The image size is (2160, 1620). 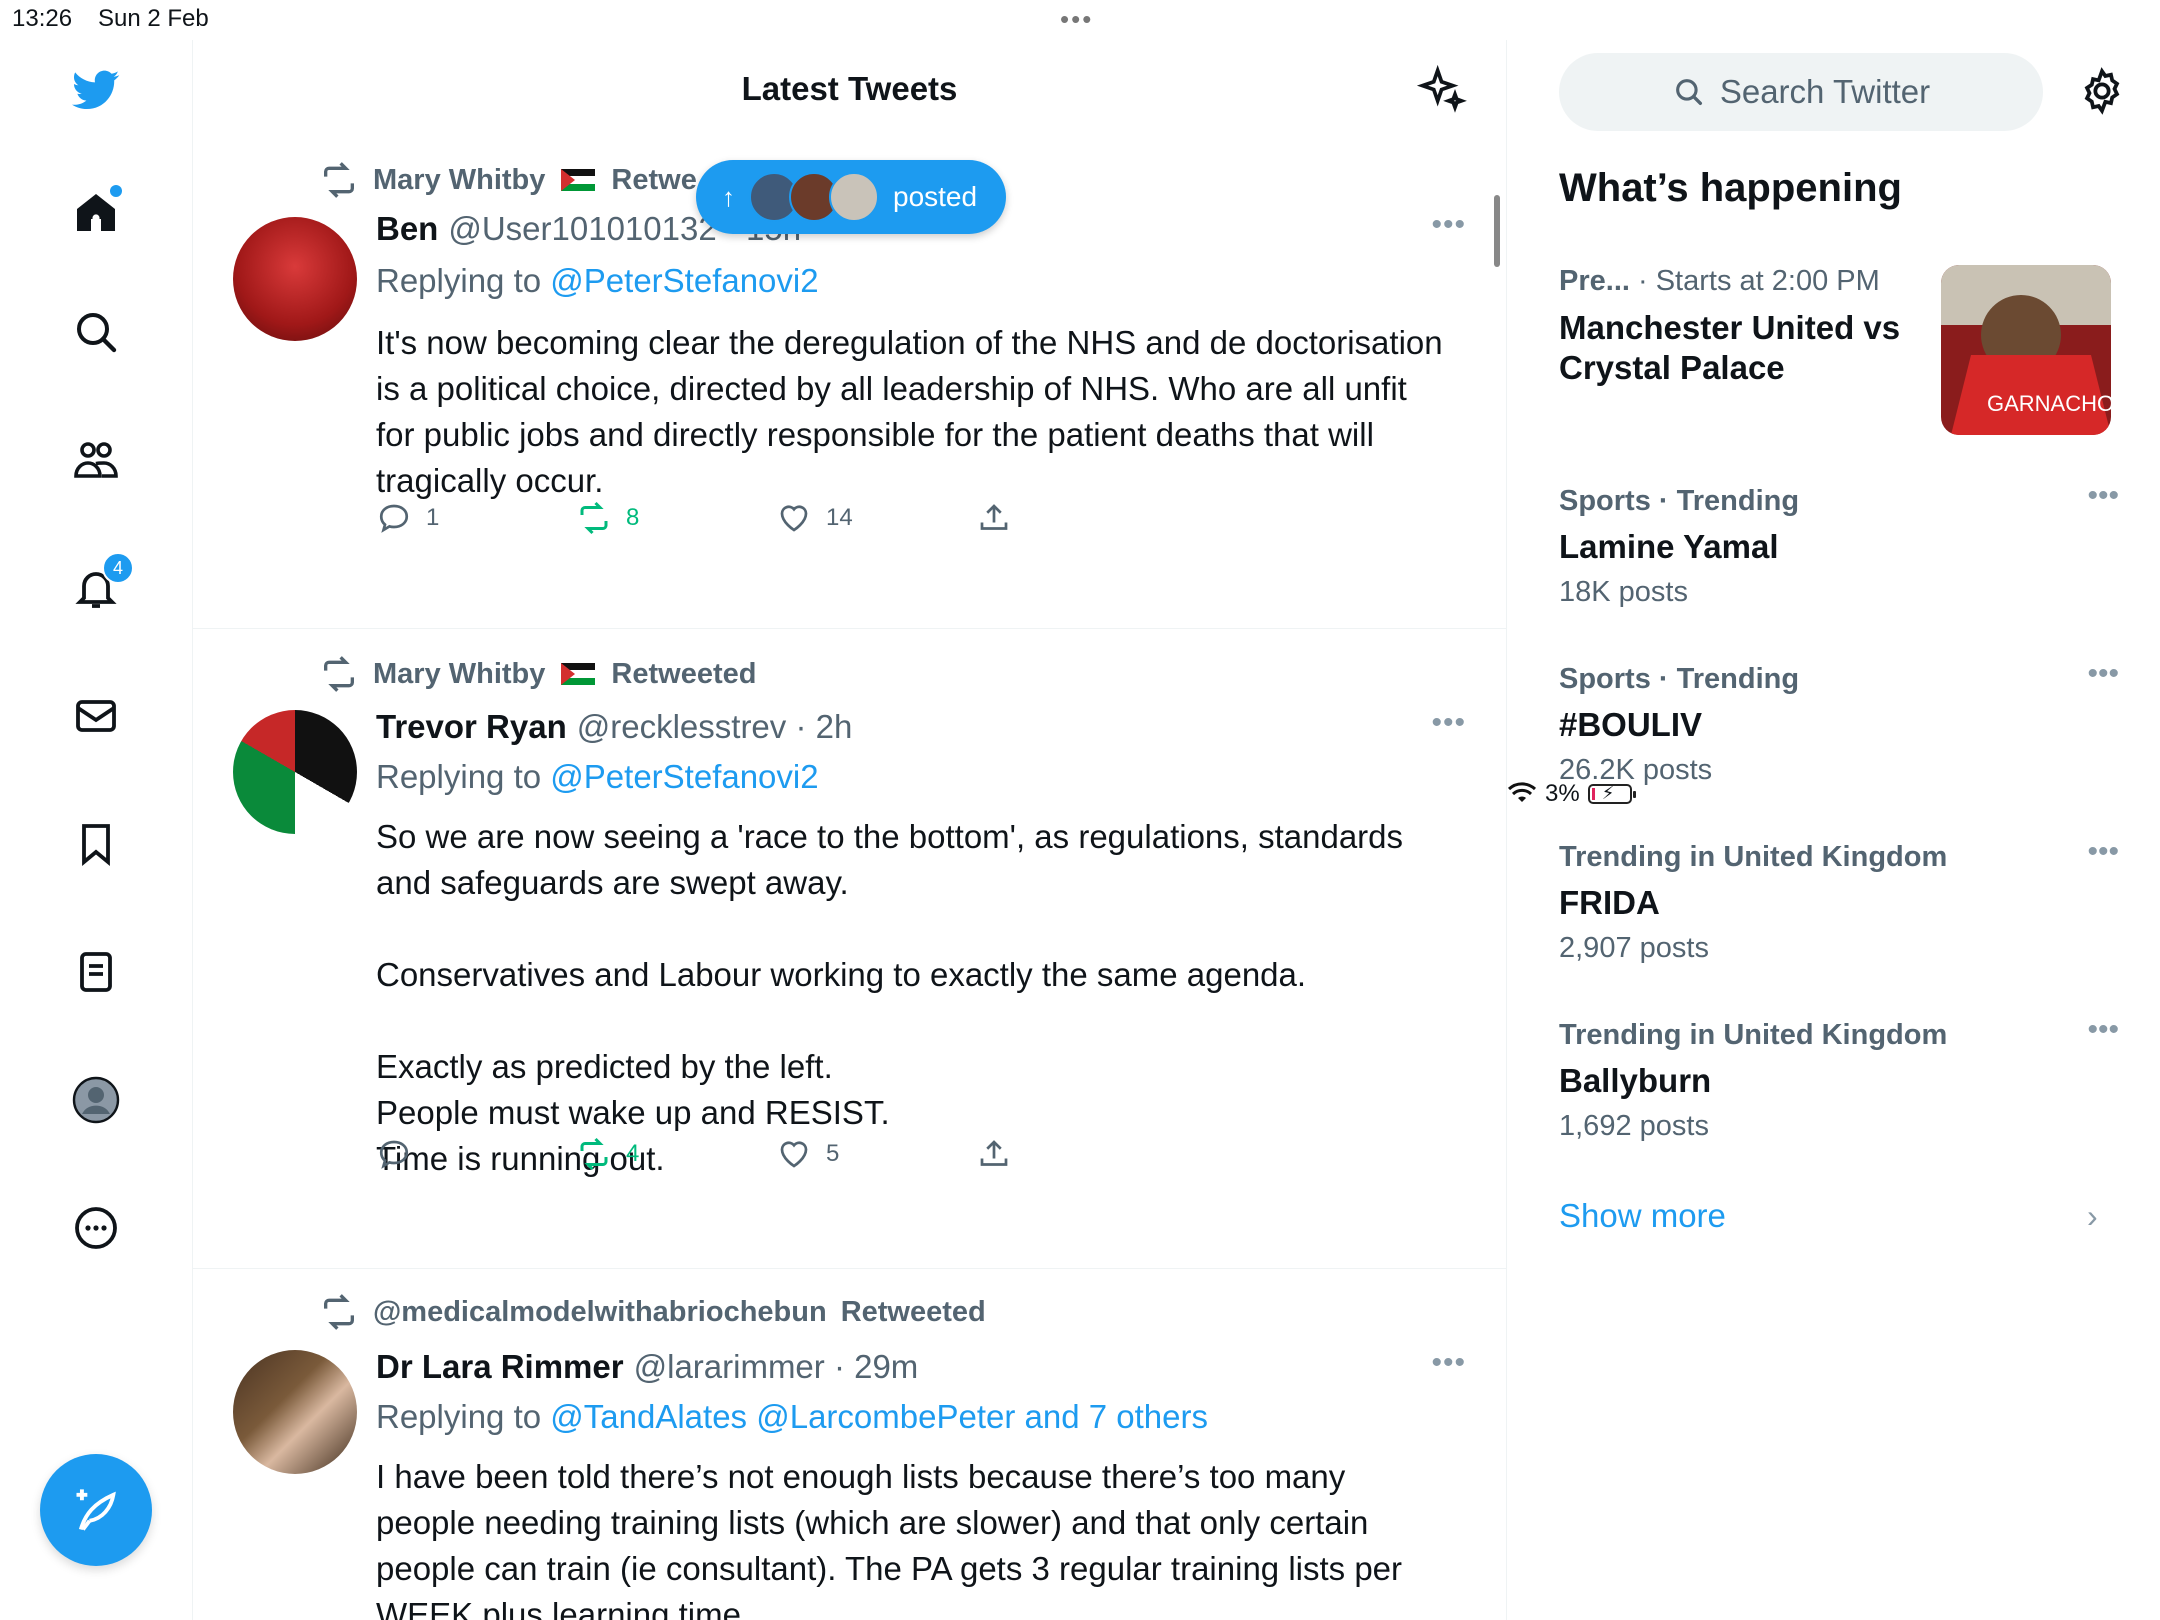 What do you see at coordinates (833, 1153) in the screenshot?
I see `like-count: 5` at bounding box center [833, 1153].